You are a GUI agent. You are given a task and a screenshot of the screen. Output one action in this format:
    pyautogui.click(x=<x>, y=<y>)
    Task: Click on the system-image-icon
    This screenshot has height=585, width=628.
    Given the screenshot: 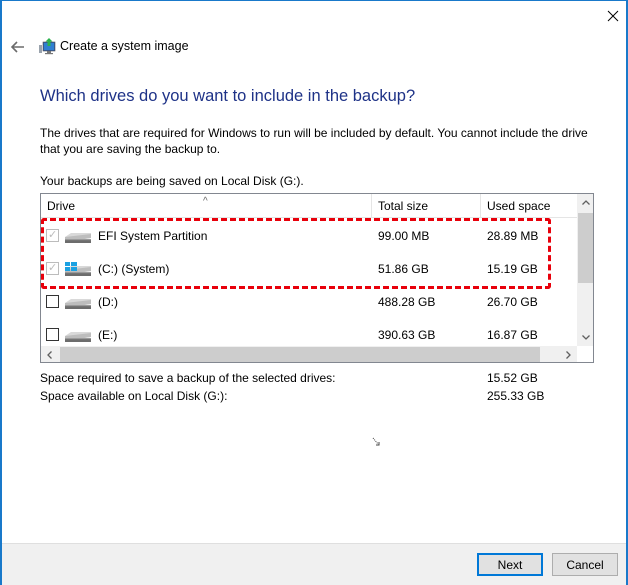 What is the action you would take?
    pyautogui.click(x=47, y=46)
    